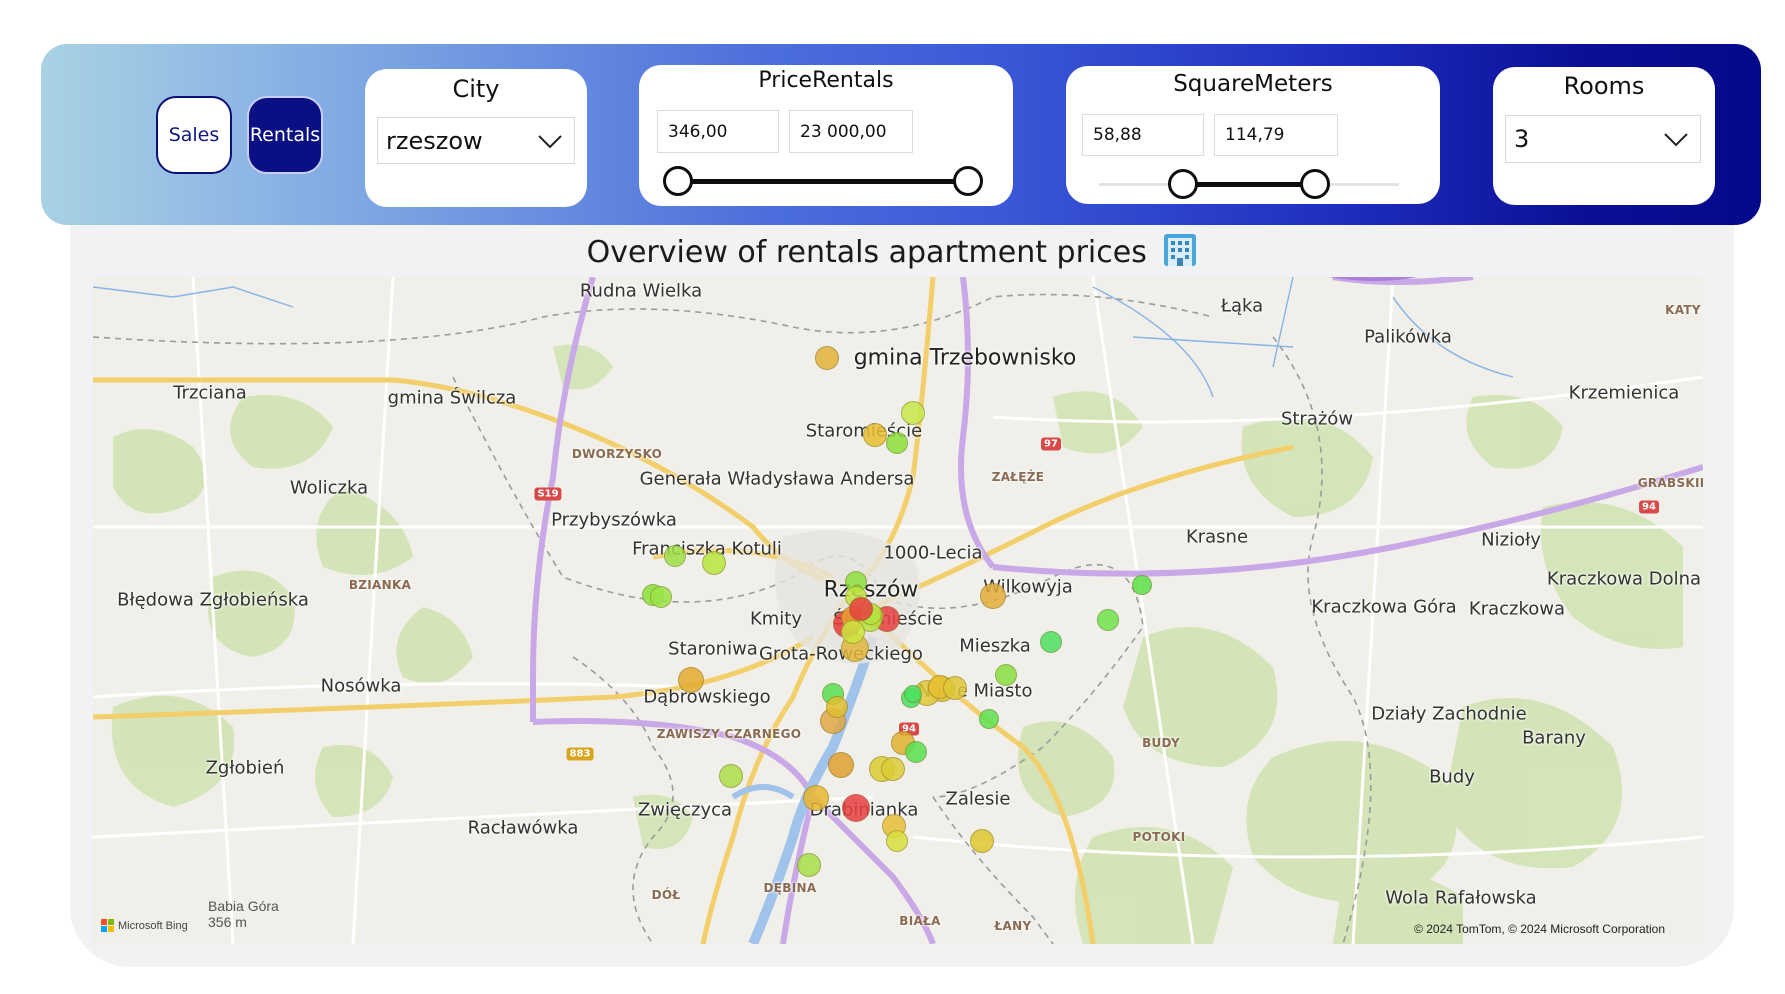  What do you see at coordinates (1449, 714) in the screenshot?
I see `map-place-label: Działy Zachodnie` at bounding box center [1449, 714].